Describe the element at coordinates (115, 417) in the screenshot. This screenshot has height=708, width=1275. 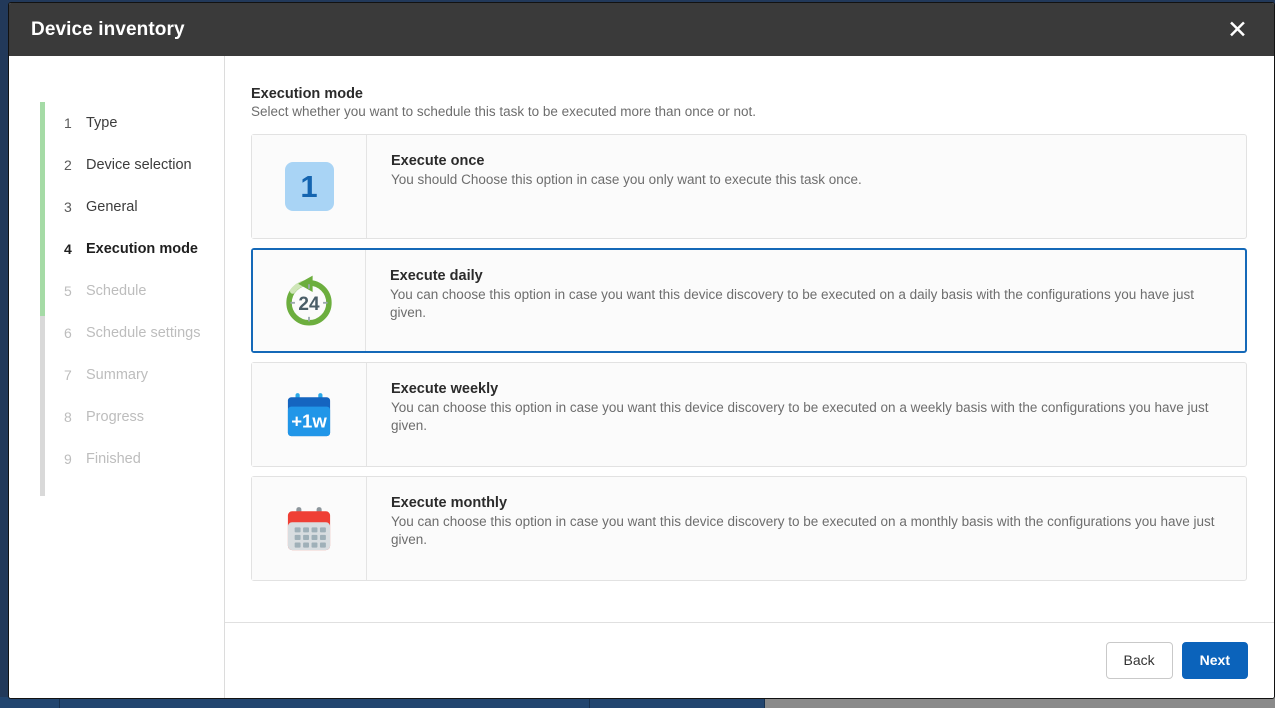
I see `step-label: Progress` at that location.